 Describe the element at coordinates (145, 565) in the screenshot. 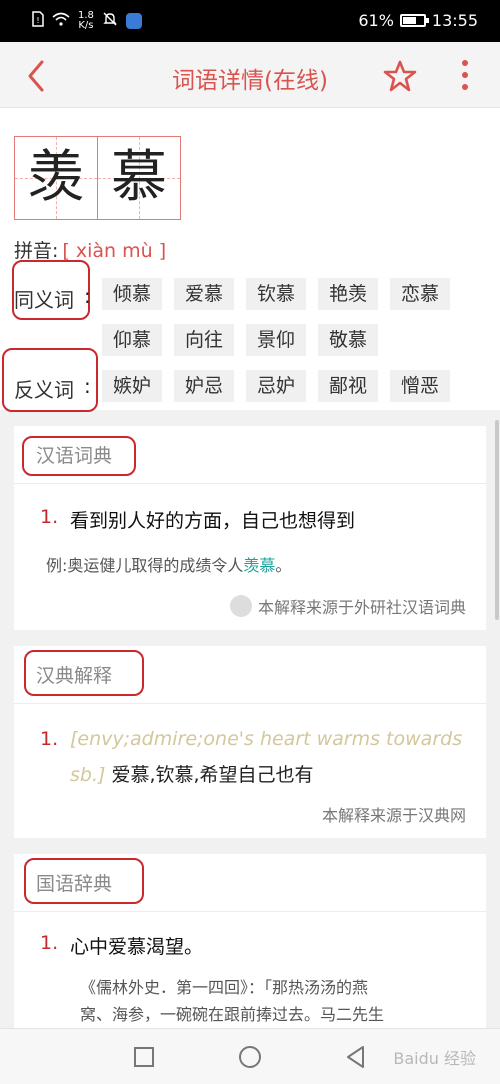

I see `example-prefix: 例:奥运健儿取得的成绩令人` at that location.